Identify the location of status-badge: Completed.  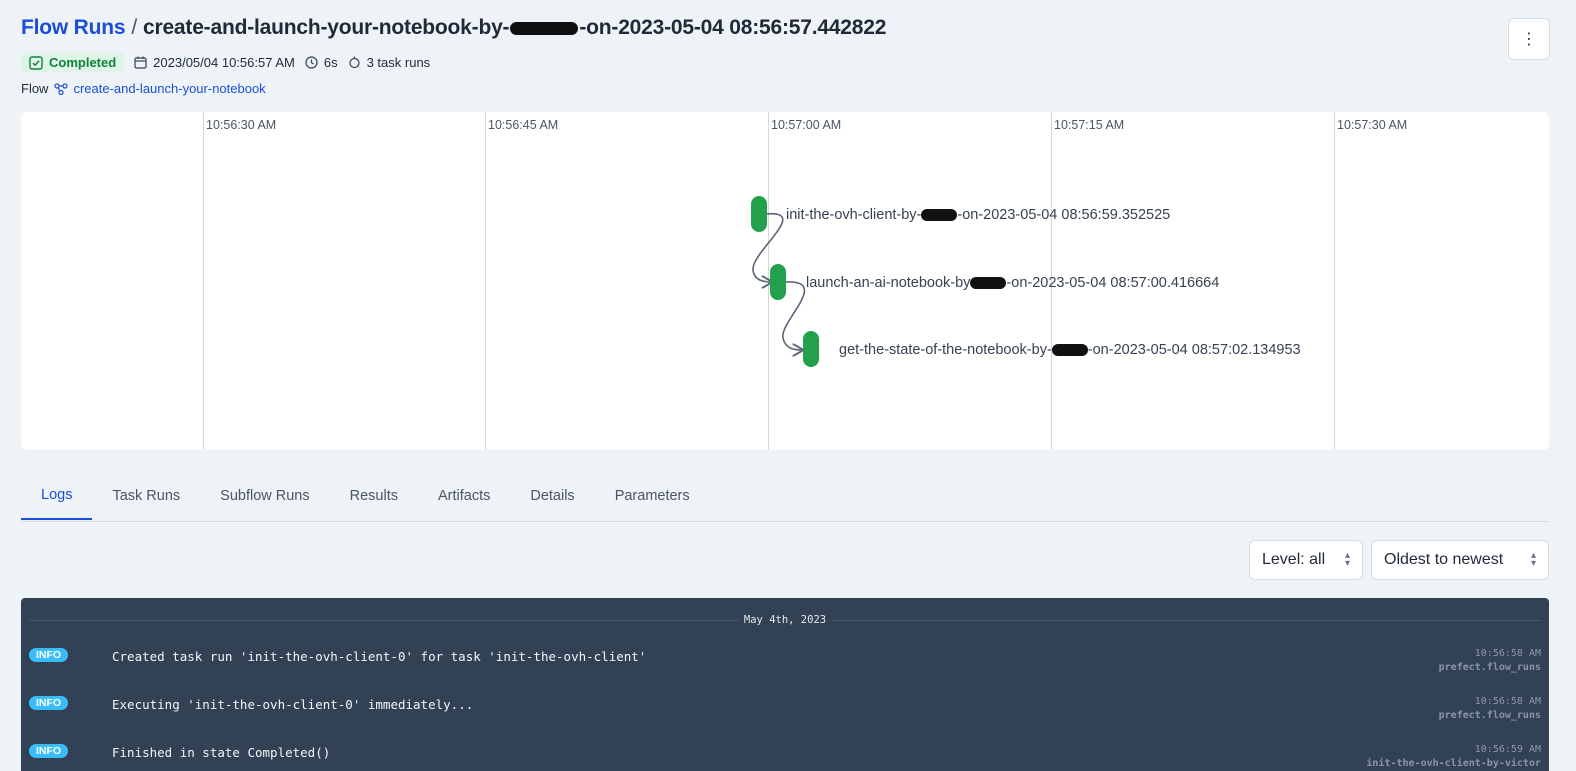
(73, 62).